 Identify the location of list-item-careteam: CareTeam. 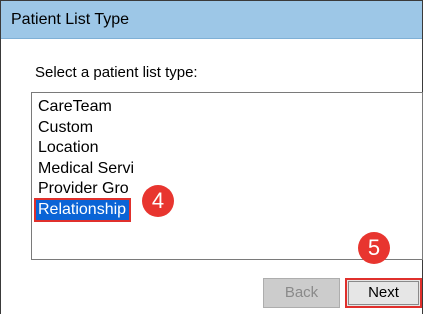
(229, 107).